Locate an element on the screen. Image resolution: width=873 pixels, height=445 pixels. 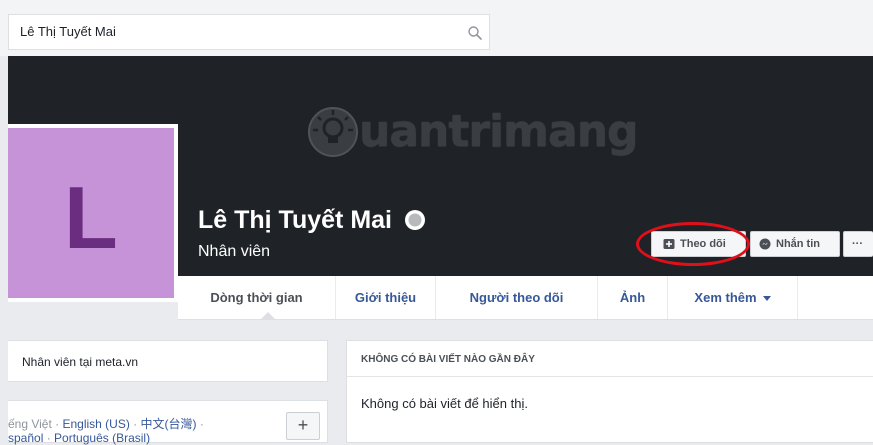
more-options-button: ··· is located at coordinates (858, 244).